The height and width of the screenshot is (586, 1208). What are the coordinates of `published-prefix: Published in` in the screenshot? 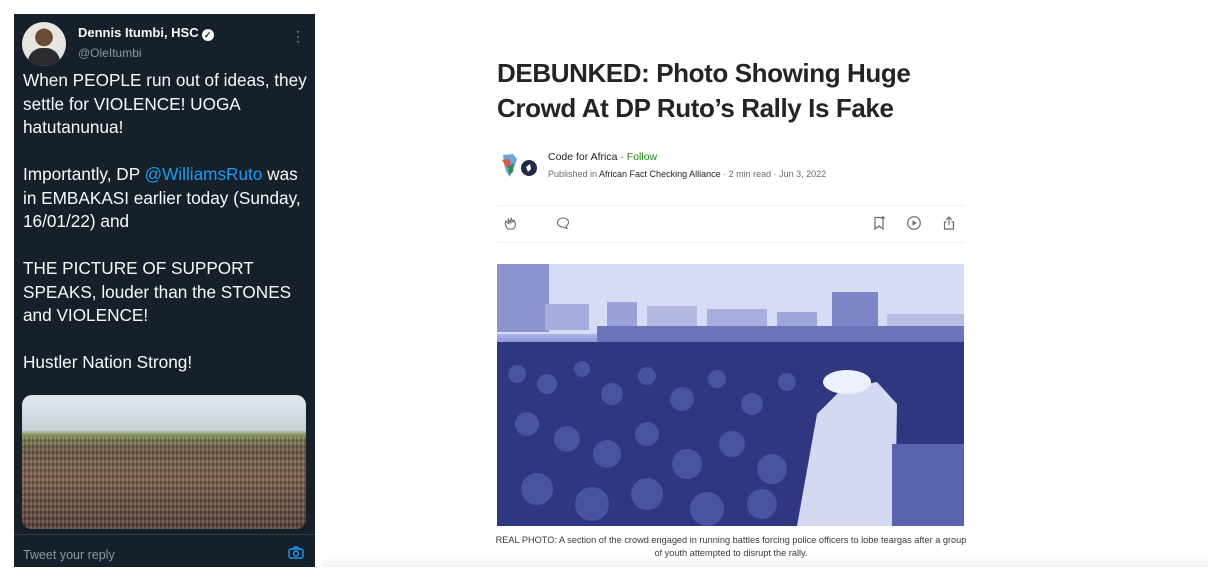 It's located at (574, 174).